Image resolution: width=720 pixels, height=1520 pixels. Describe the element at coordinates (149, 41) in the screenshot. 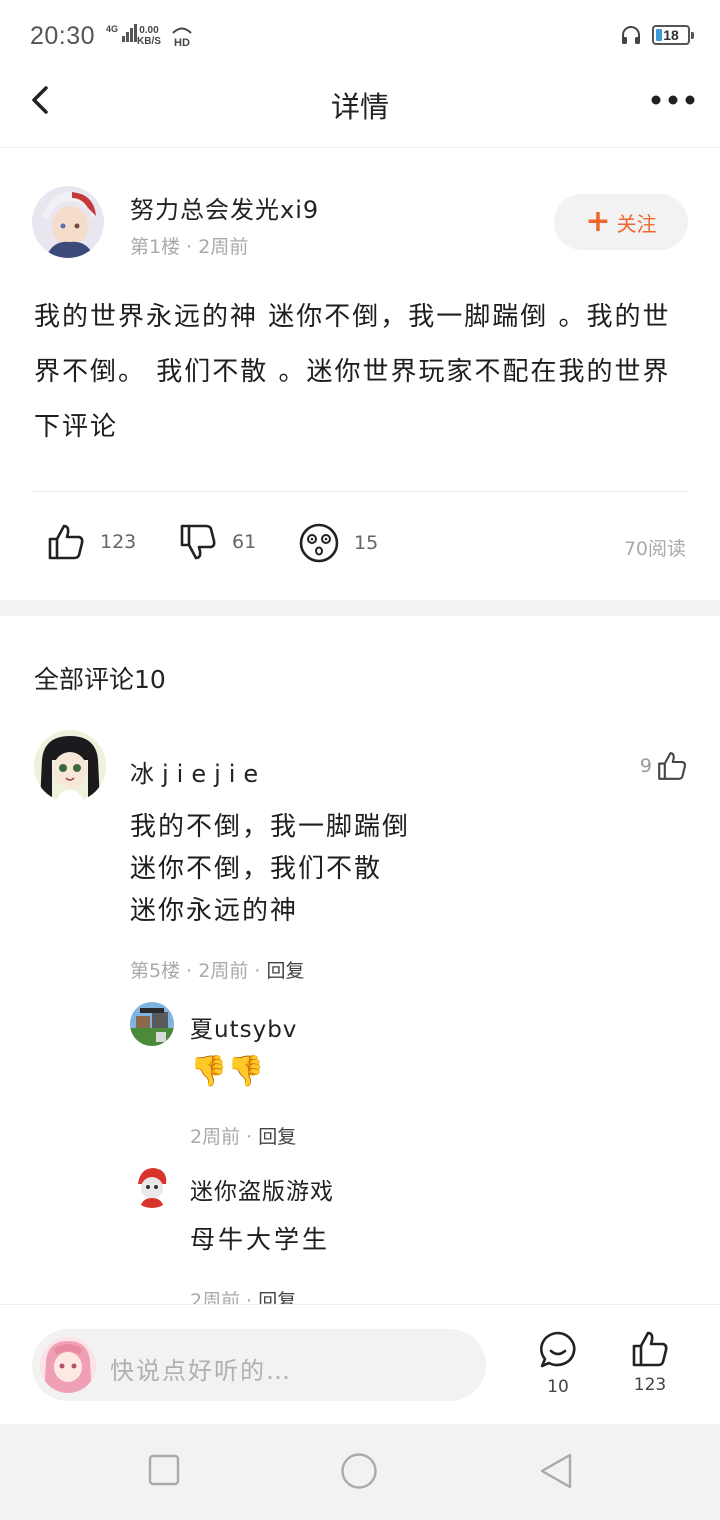

I see `speed-unit: KB/S` at that location.